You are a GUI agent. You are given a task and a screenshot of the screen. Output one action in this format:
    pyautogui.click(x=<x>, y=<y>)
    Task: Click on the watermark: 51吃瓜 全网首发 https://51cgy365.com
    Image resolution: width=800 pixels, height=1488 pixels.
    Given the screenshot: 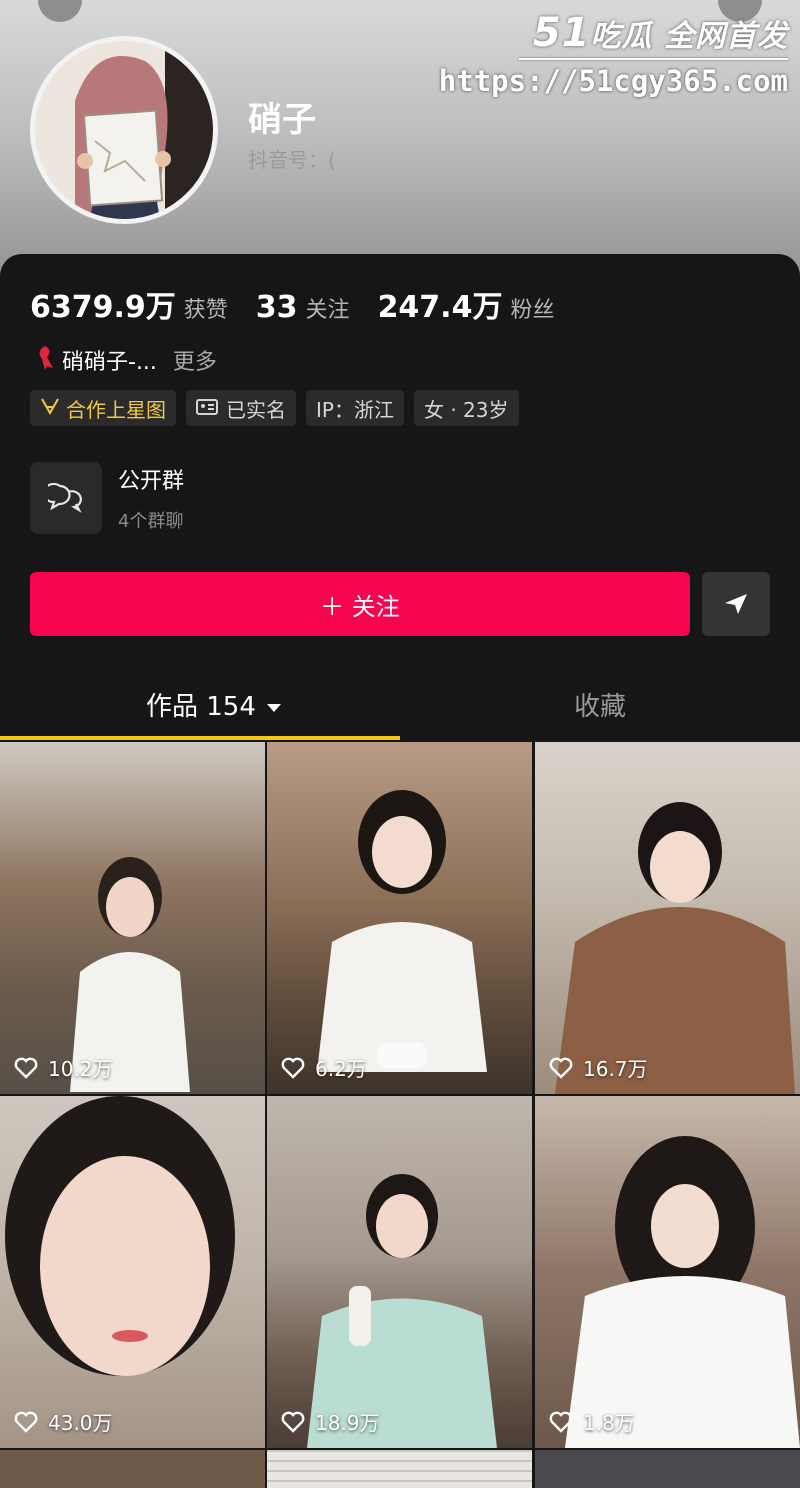 What is the action you would take?
    pyautogui.click(x=613, y=54)
    